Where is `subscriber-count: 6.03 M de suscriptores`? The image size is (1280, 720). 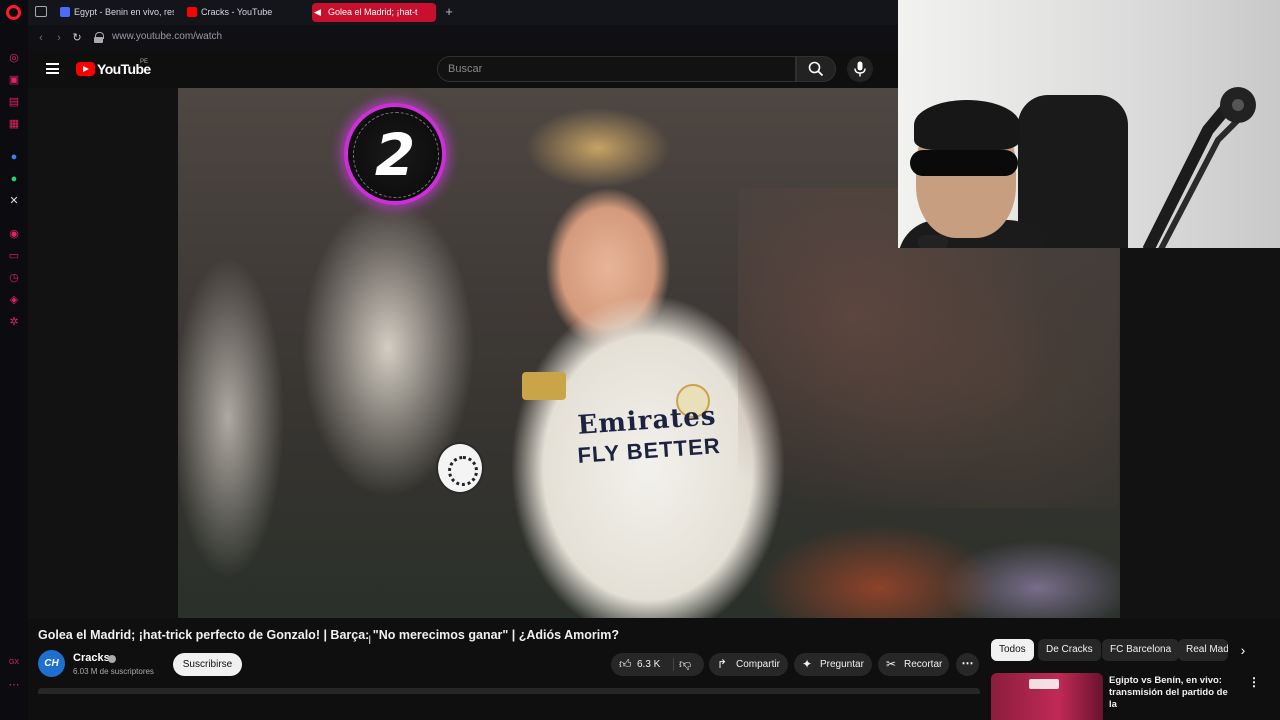 subscriber-count: 6.03 M de suscriptores is located at coordinates (113, 671).